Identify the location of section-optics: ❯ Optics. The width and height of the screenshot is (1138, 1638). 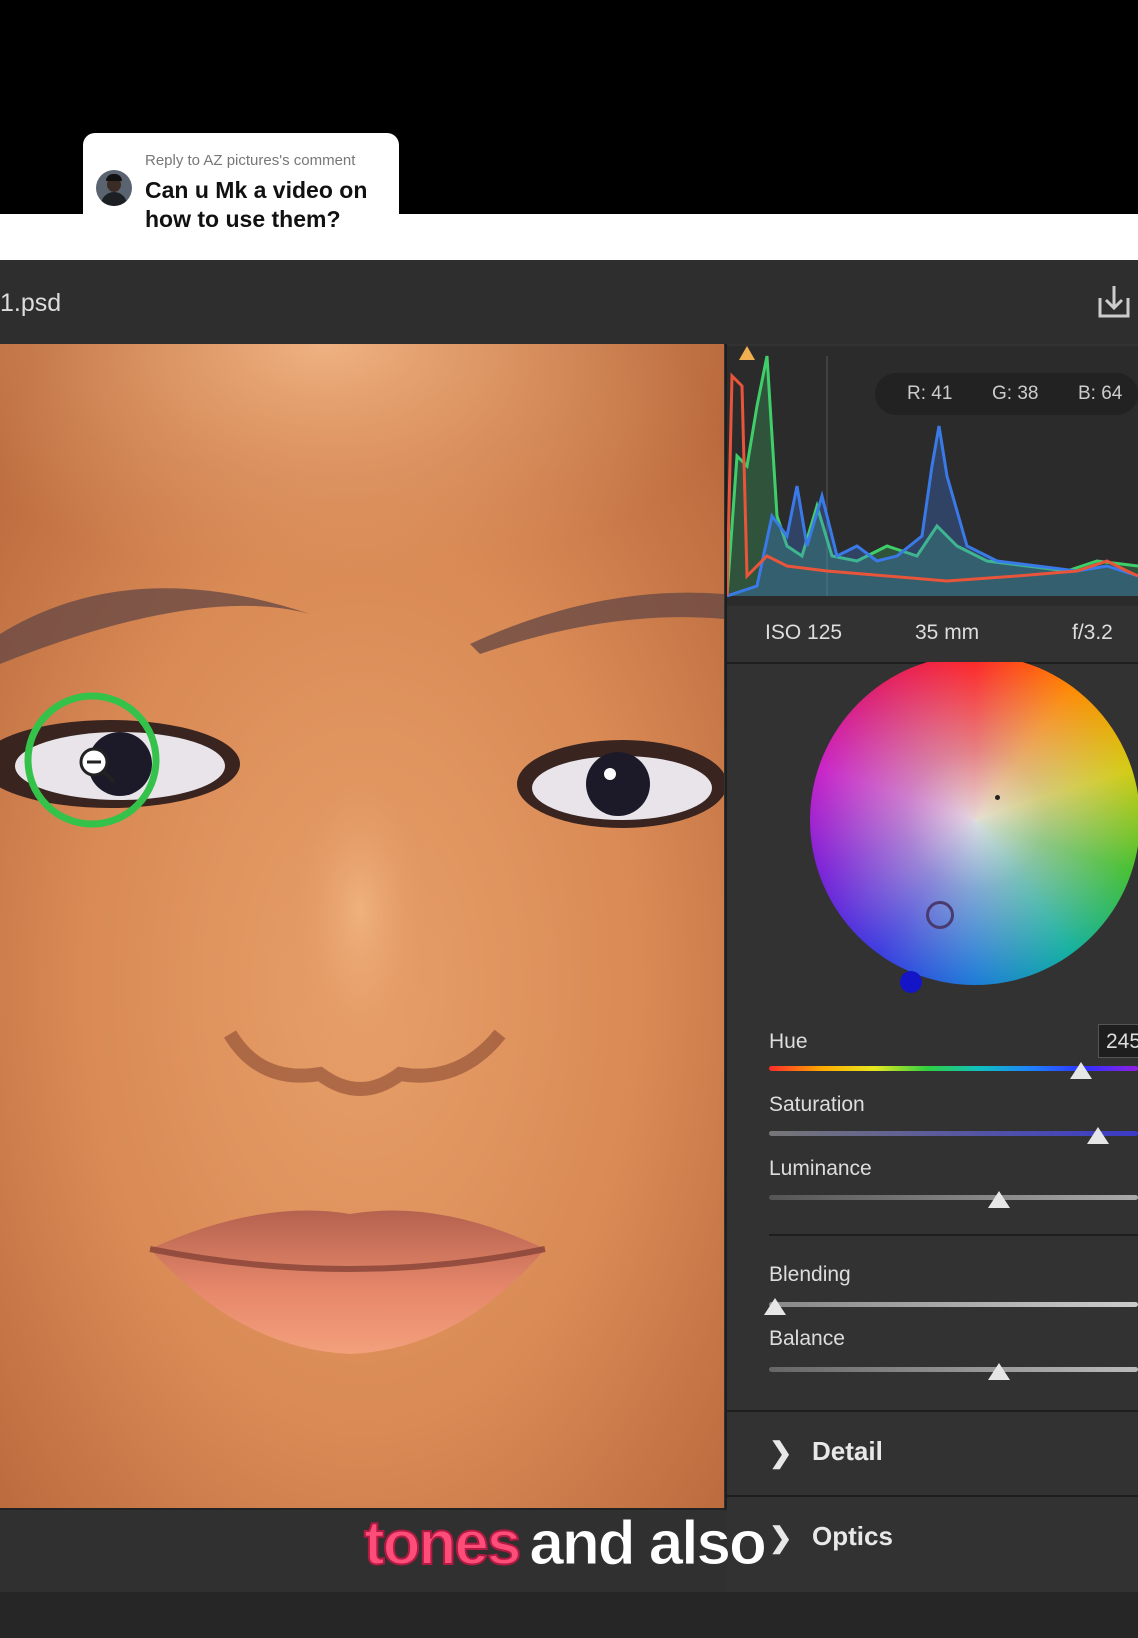
(932, 1541).